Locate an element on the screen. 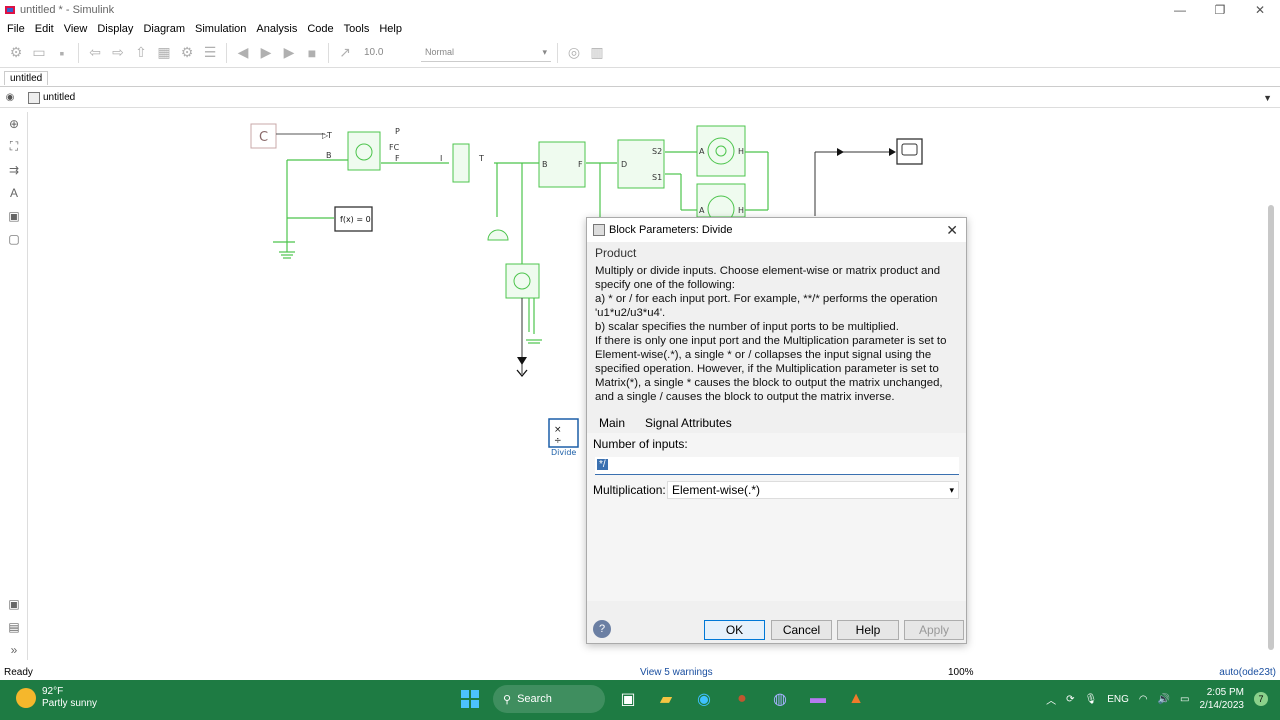 This screenshot has height=720, width=1280. warnings-link: View 5 warnings is located at coordinates (676, 672).